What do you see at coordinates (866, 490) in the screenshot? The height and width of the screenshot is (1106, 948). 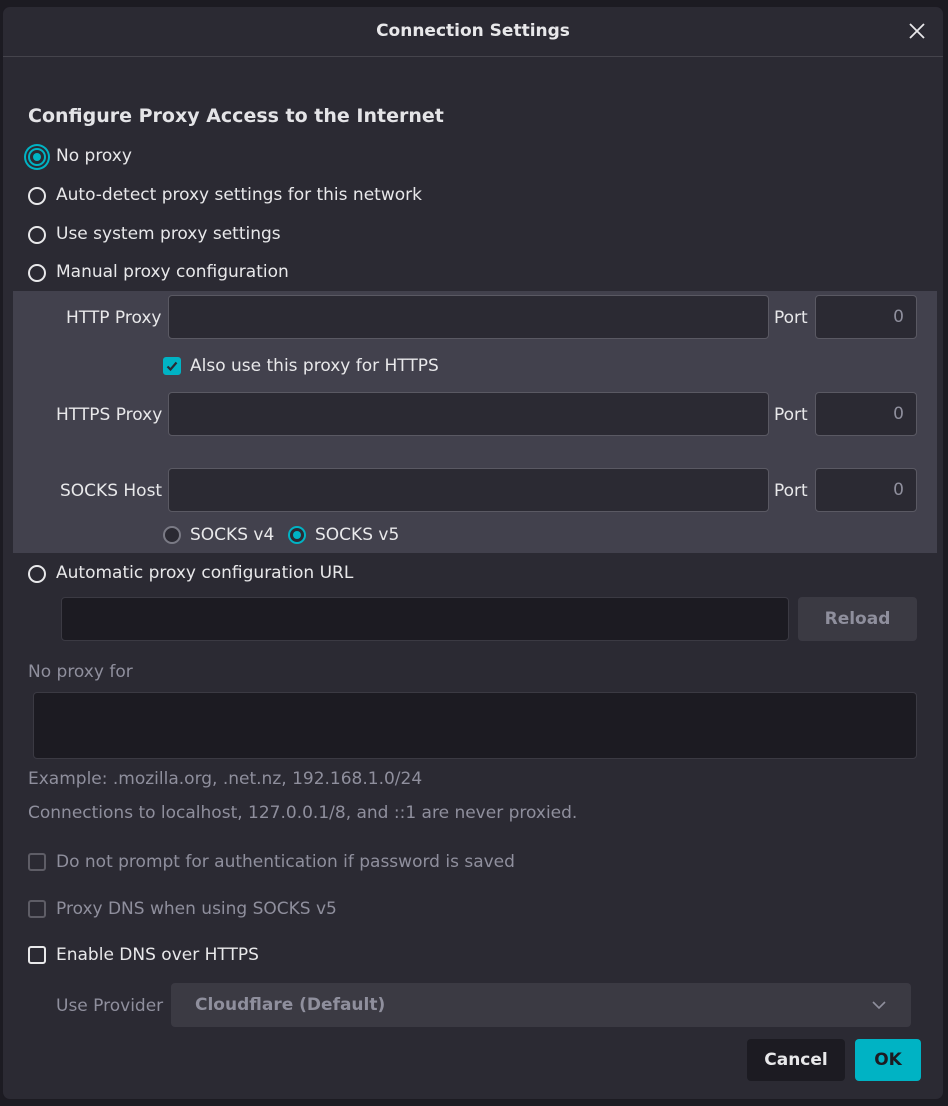 I see `socks-port-input: 0` at bounding box center [866, 490].